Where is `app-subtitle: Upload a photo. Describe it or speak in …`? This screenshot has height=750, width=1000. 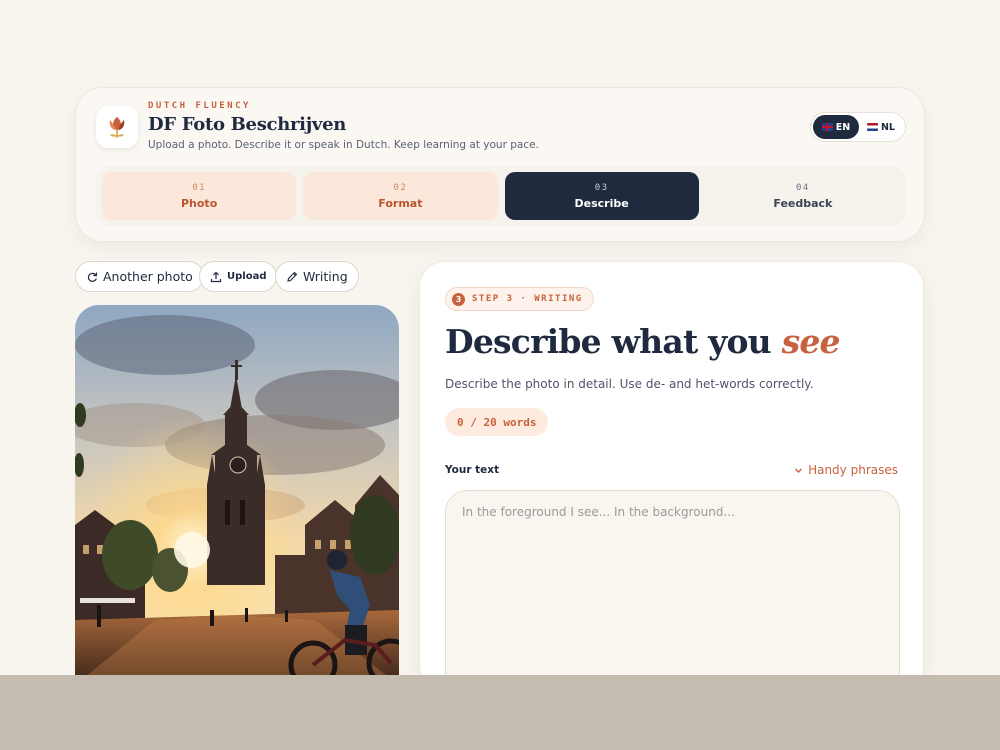 app-subtitle: Upload a photo. Describe it or speak in … is located at coordinates (343, 145).